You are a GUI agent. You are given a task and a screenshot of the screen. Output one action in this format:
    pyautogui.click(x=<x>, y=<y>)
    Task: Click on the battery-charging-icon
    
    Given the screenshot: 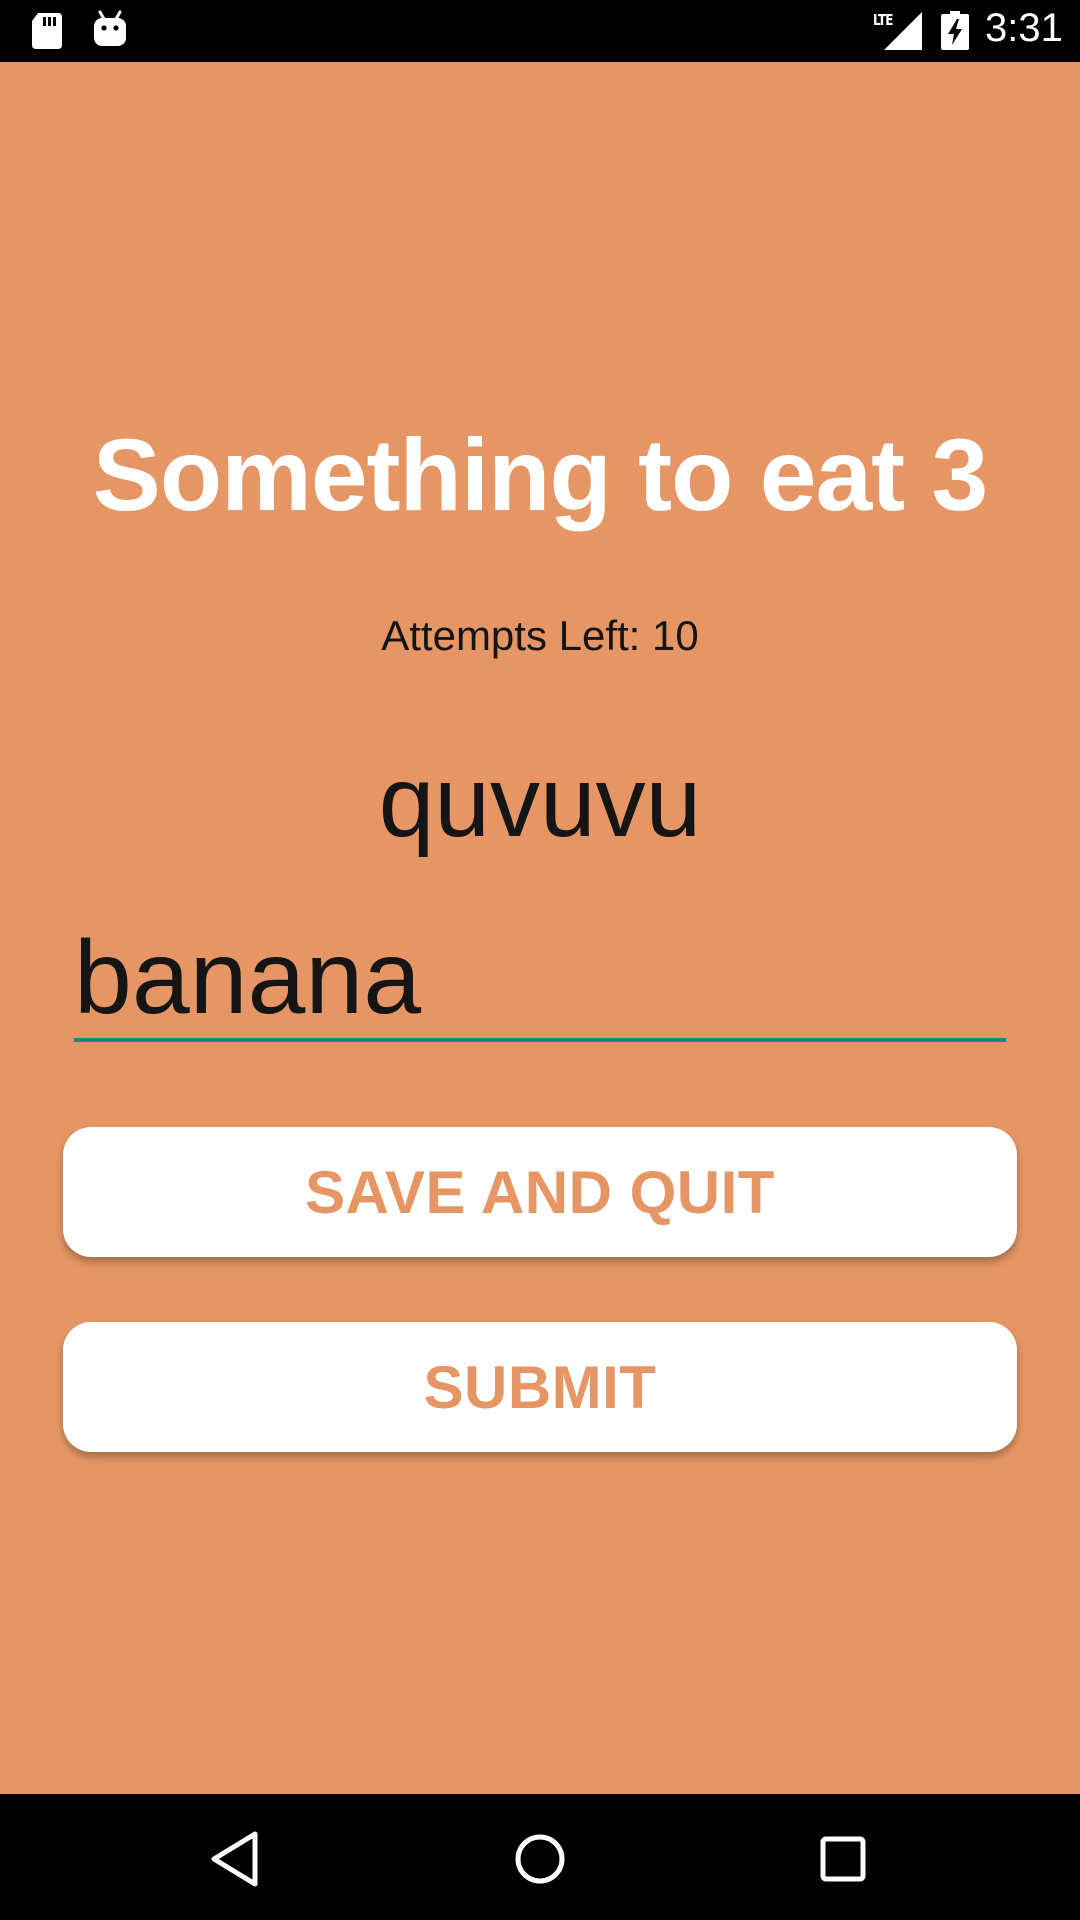 What is the action you would take?
    pyautogui.click(x=955, y=30)
    